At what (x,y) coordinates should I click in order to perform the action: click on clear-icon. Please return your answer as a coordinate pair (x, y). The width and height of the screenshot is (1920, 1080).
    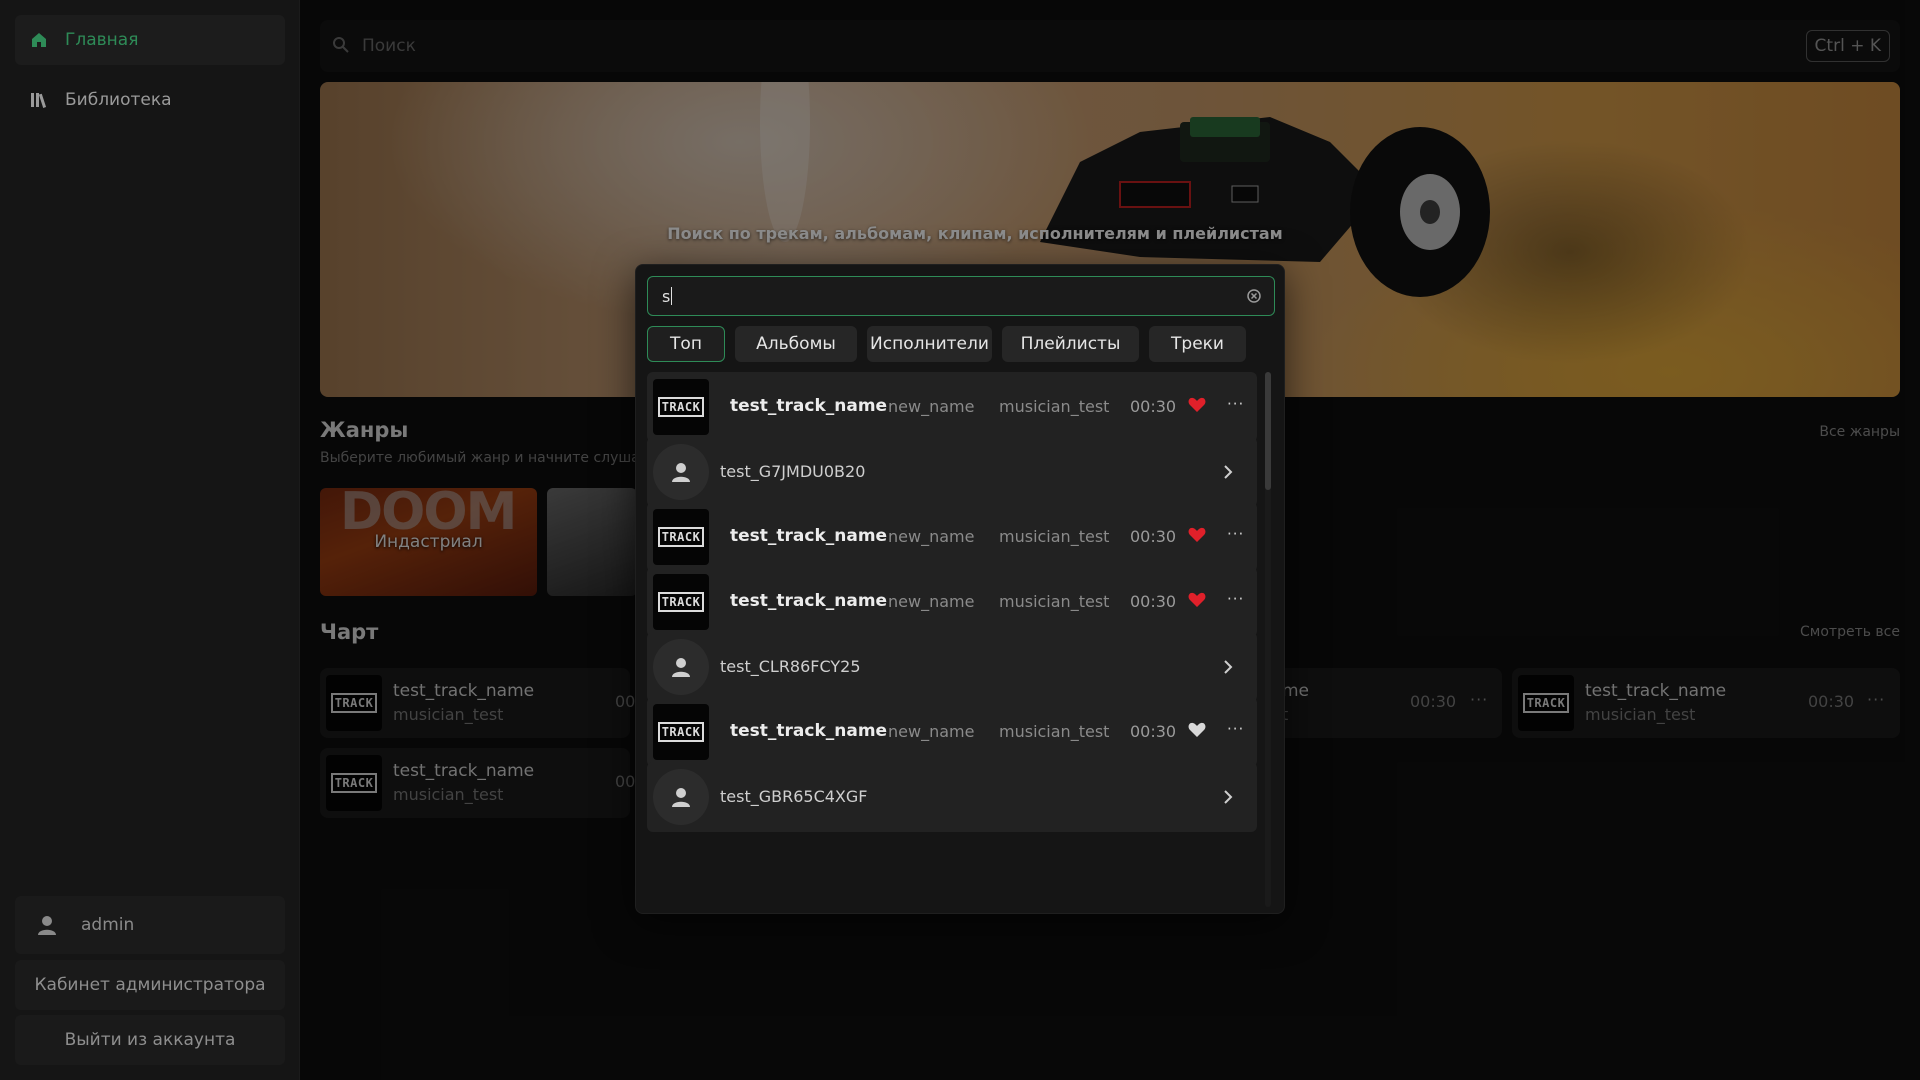
    Looking at the image, I should click on (1254, 296).